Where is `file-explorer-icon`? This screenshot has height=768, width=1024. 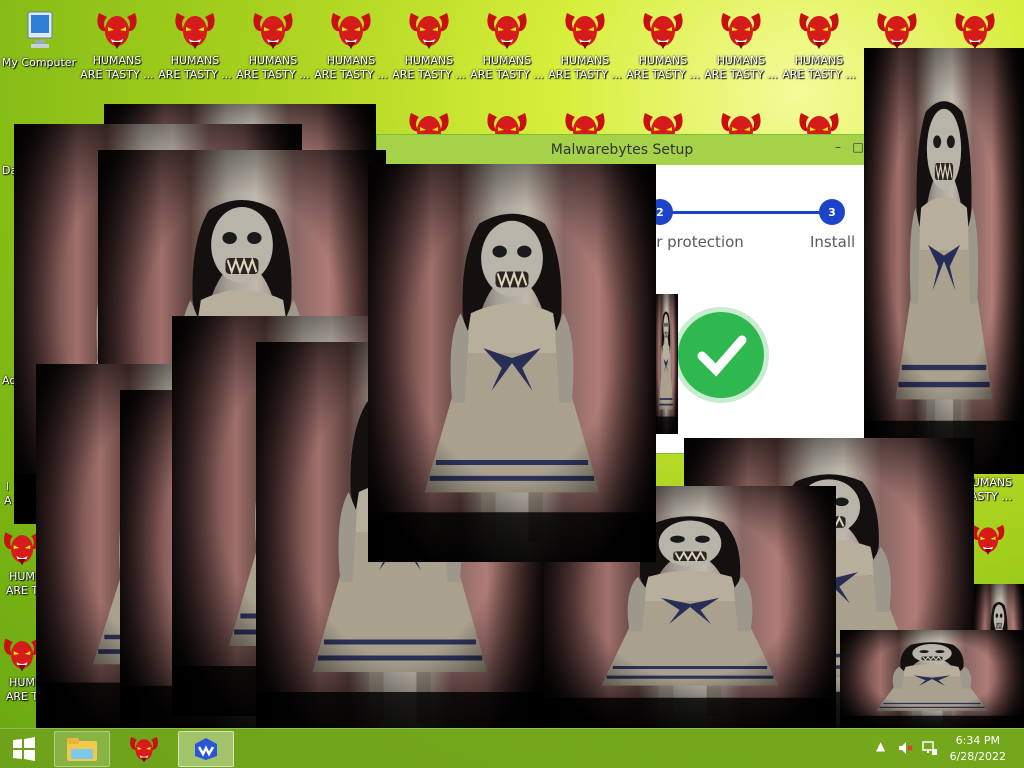
file-explorer-icon is located at coordinates (82, 749).